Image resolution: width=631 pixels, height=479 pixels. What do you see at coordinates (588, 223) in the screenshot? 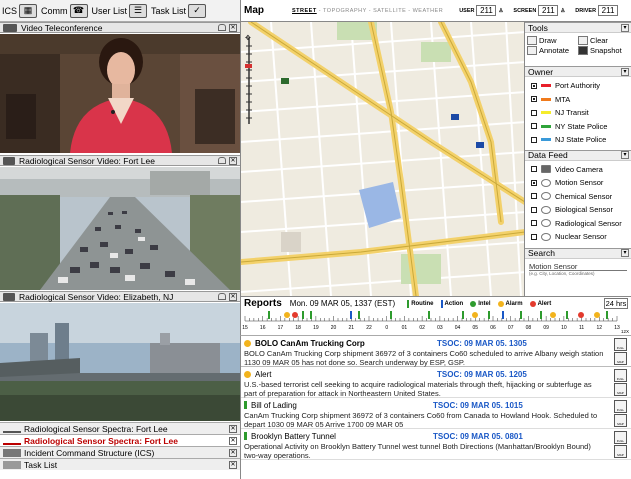
I see `feed-label: Radiological Sensor` at bounding box center [588, 223].